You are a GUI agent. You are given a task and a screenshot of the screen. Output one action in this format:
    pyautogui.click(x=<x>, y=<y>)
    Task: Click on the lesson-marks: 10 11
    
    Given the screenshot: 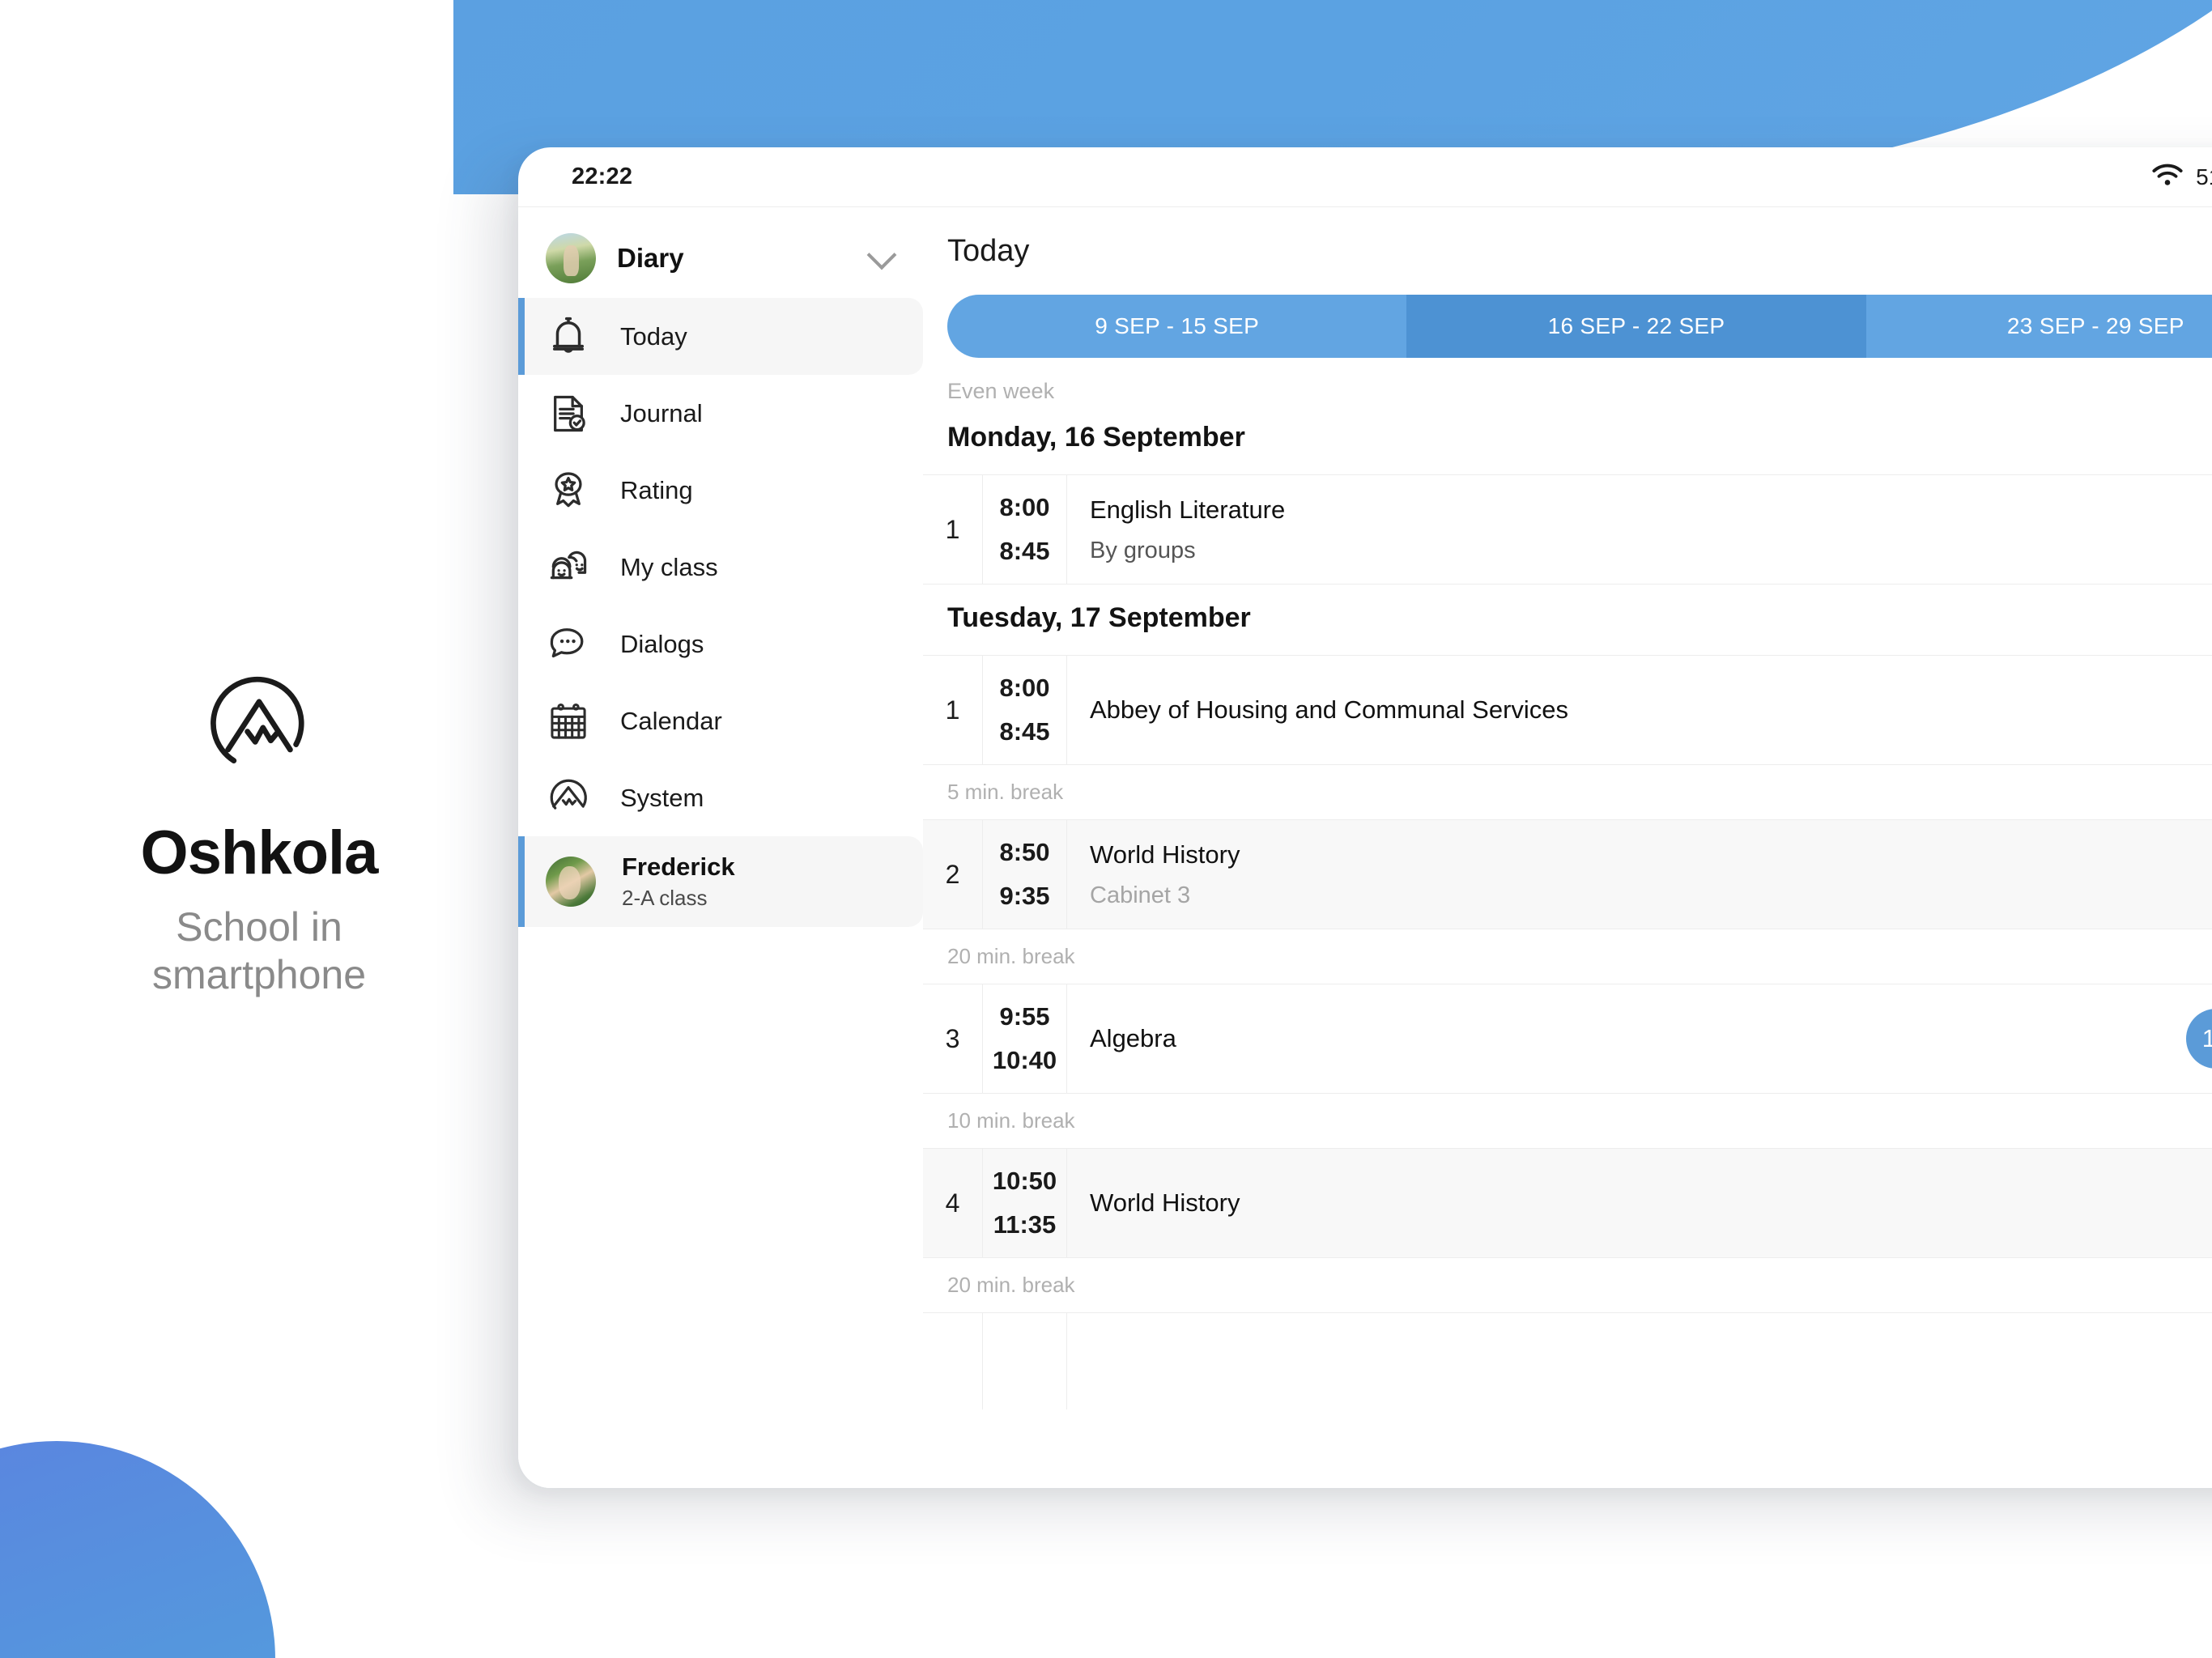 What is the action you would take?
    pyautogui.click(x=2199, y=1038)
    